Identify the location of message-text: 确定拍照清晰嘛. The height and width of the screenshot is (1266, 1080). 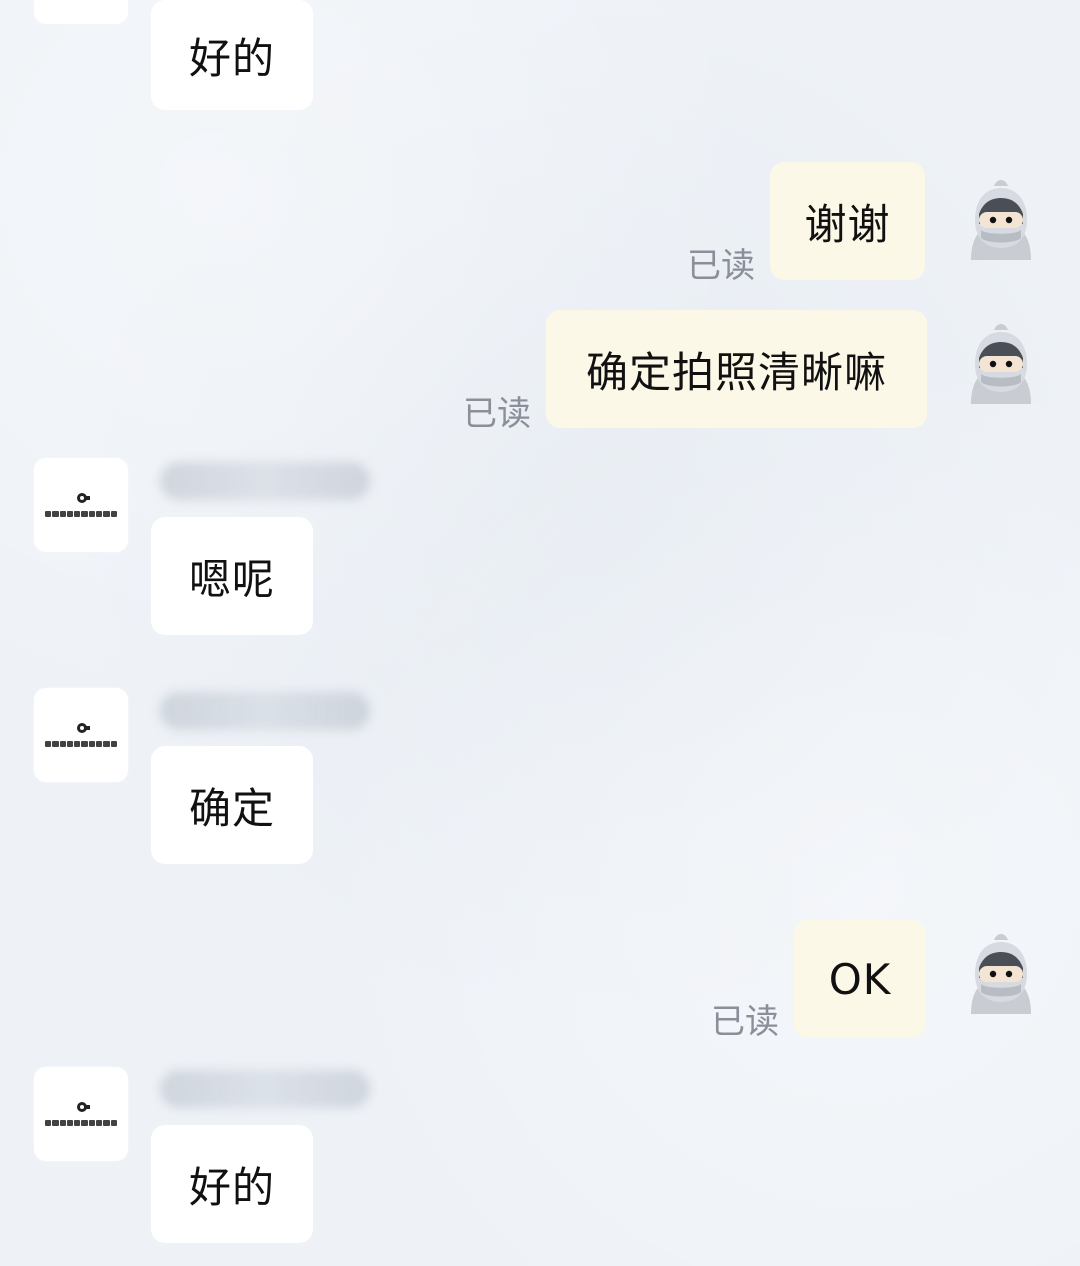
(736, 372).